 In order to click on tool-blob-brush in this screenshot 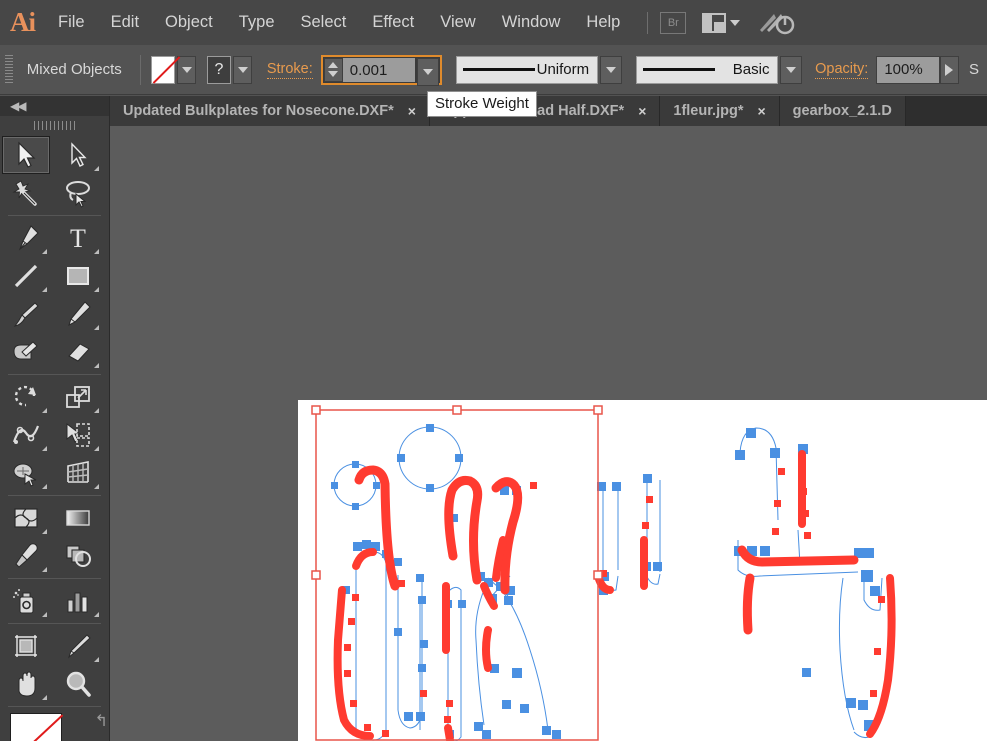, I will do `click(26, 352)`.